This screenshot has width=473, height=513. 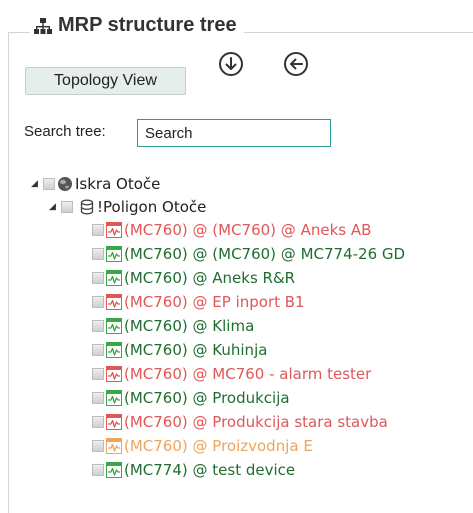 What do you see at coordinates (117, 184) in the screenshot?
I see `tree-node-label: Iskra Otoče` at bounding box center [117, 184].